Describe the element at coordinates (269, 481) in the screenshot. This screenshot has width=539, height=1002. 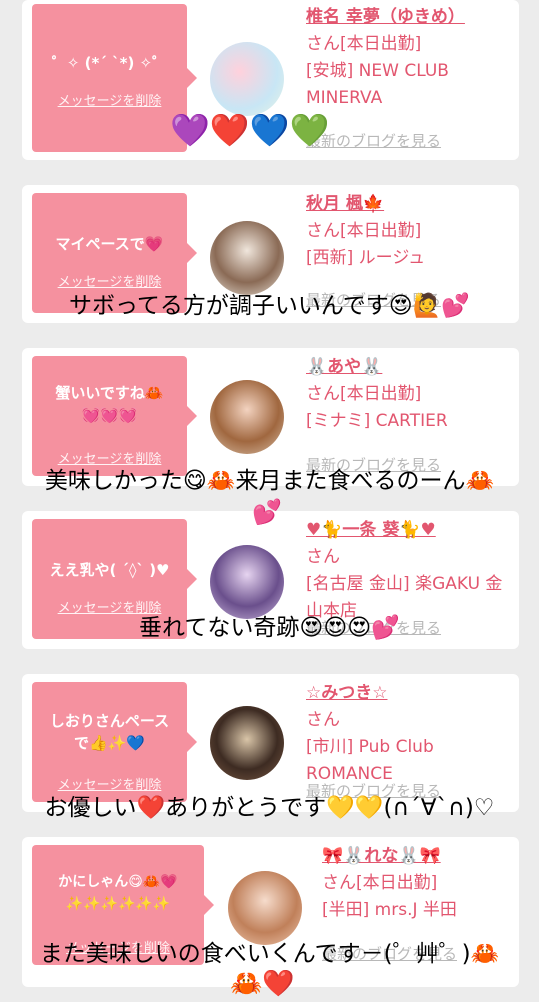
I see `overlay-caption-2: 美味しかった😋🦀来月また食べるのーん🦀` at that location.